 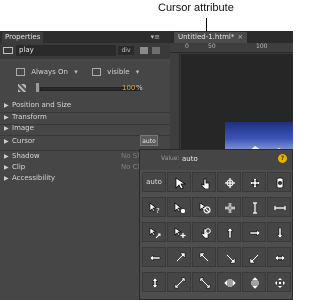 What do you see at coordinates (196, 8) in the screenshot?
I see `callout-label: Cursor attribute` at bounding box center [196, 8].